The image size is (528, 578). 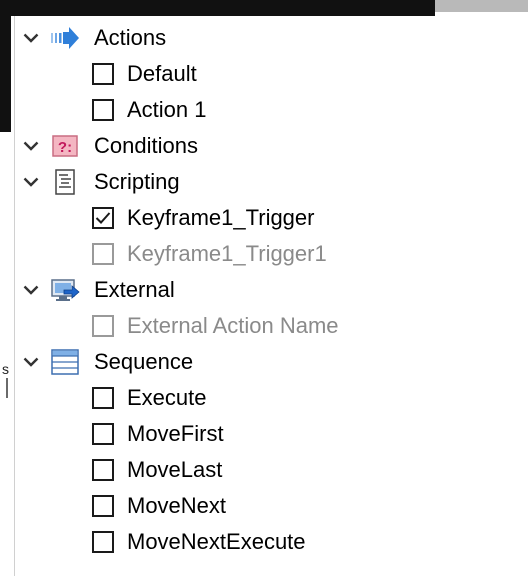 I want to click on tree-node-label: Sequence, so click(x=144, y=361).